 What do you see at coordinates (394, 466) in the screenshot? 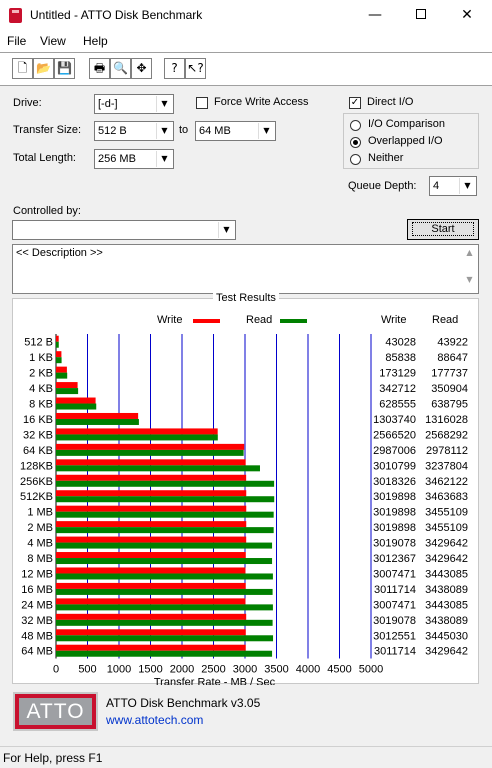
I see `write-value: 3010799` at bounding box center [394, 466].